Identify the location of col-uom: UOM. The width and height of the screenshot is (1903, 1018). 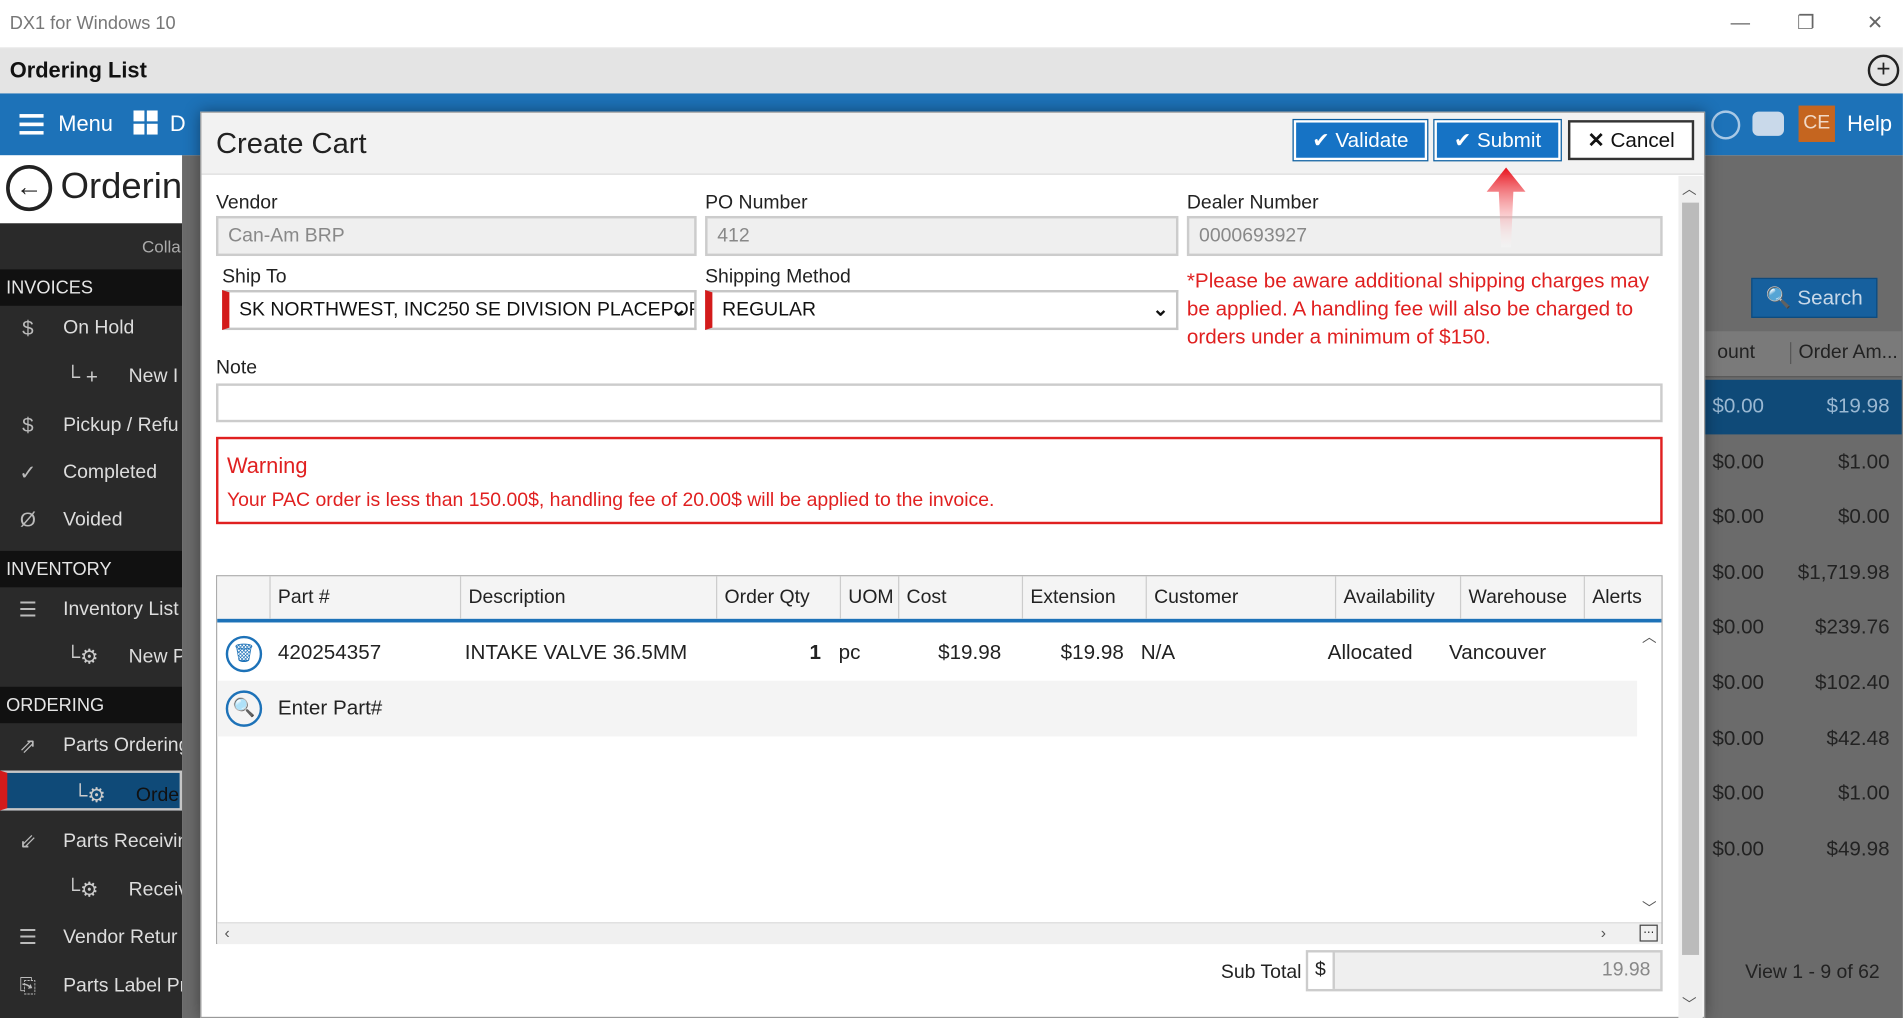
(868, 597).